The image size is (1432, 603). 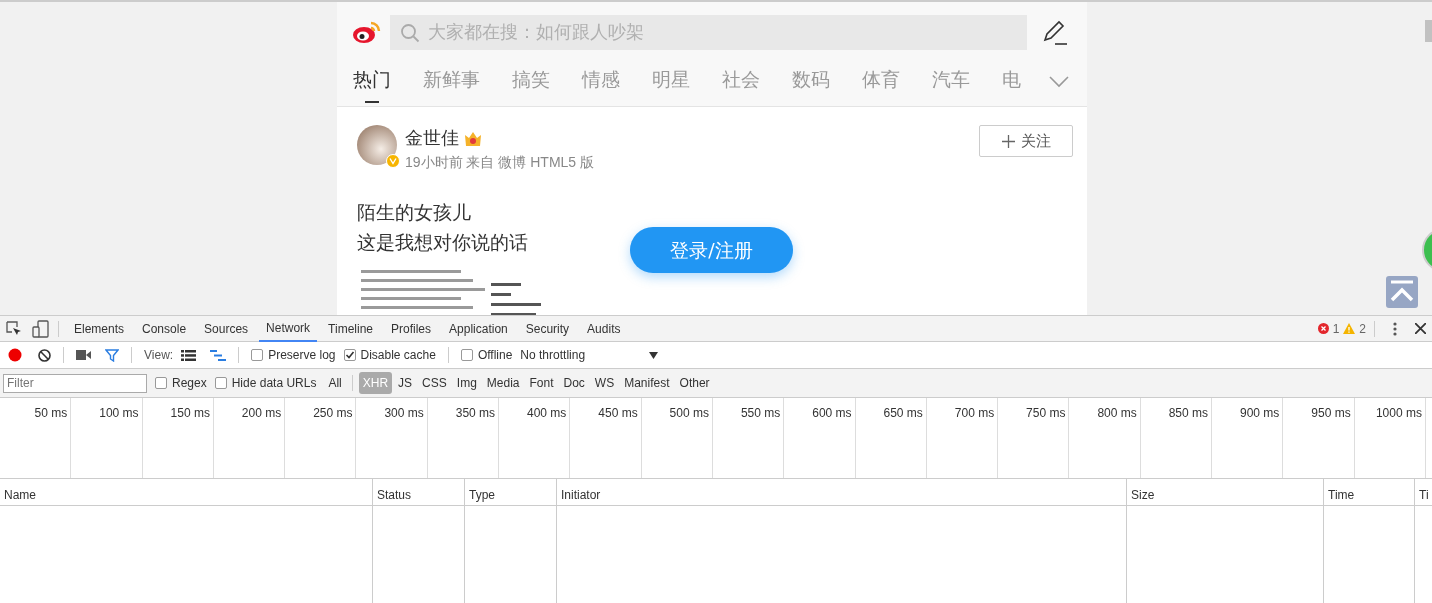 I want to click on resource-type-filter: Font, so click(x=541, y=383).